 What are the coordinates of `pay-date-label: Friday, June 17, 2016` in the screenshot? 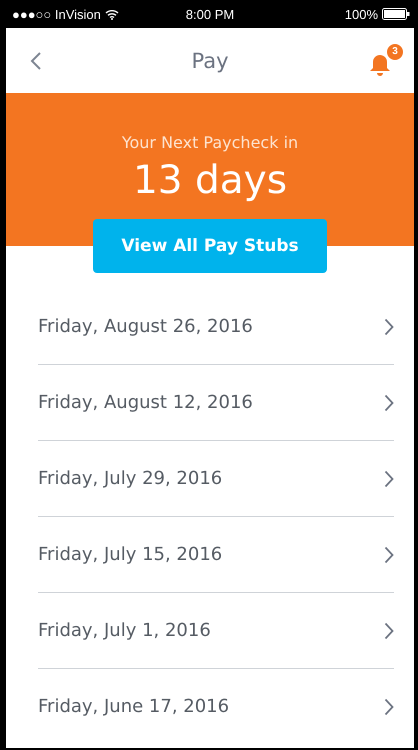 It's located at (134, 706).